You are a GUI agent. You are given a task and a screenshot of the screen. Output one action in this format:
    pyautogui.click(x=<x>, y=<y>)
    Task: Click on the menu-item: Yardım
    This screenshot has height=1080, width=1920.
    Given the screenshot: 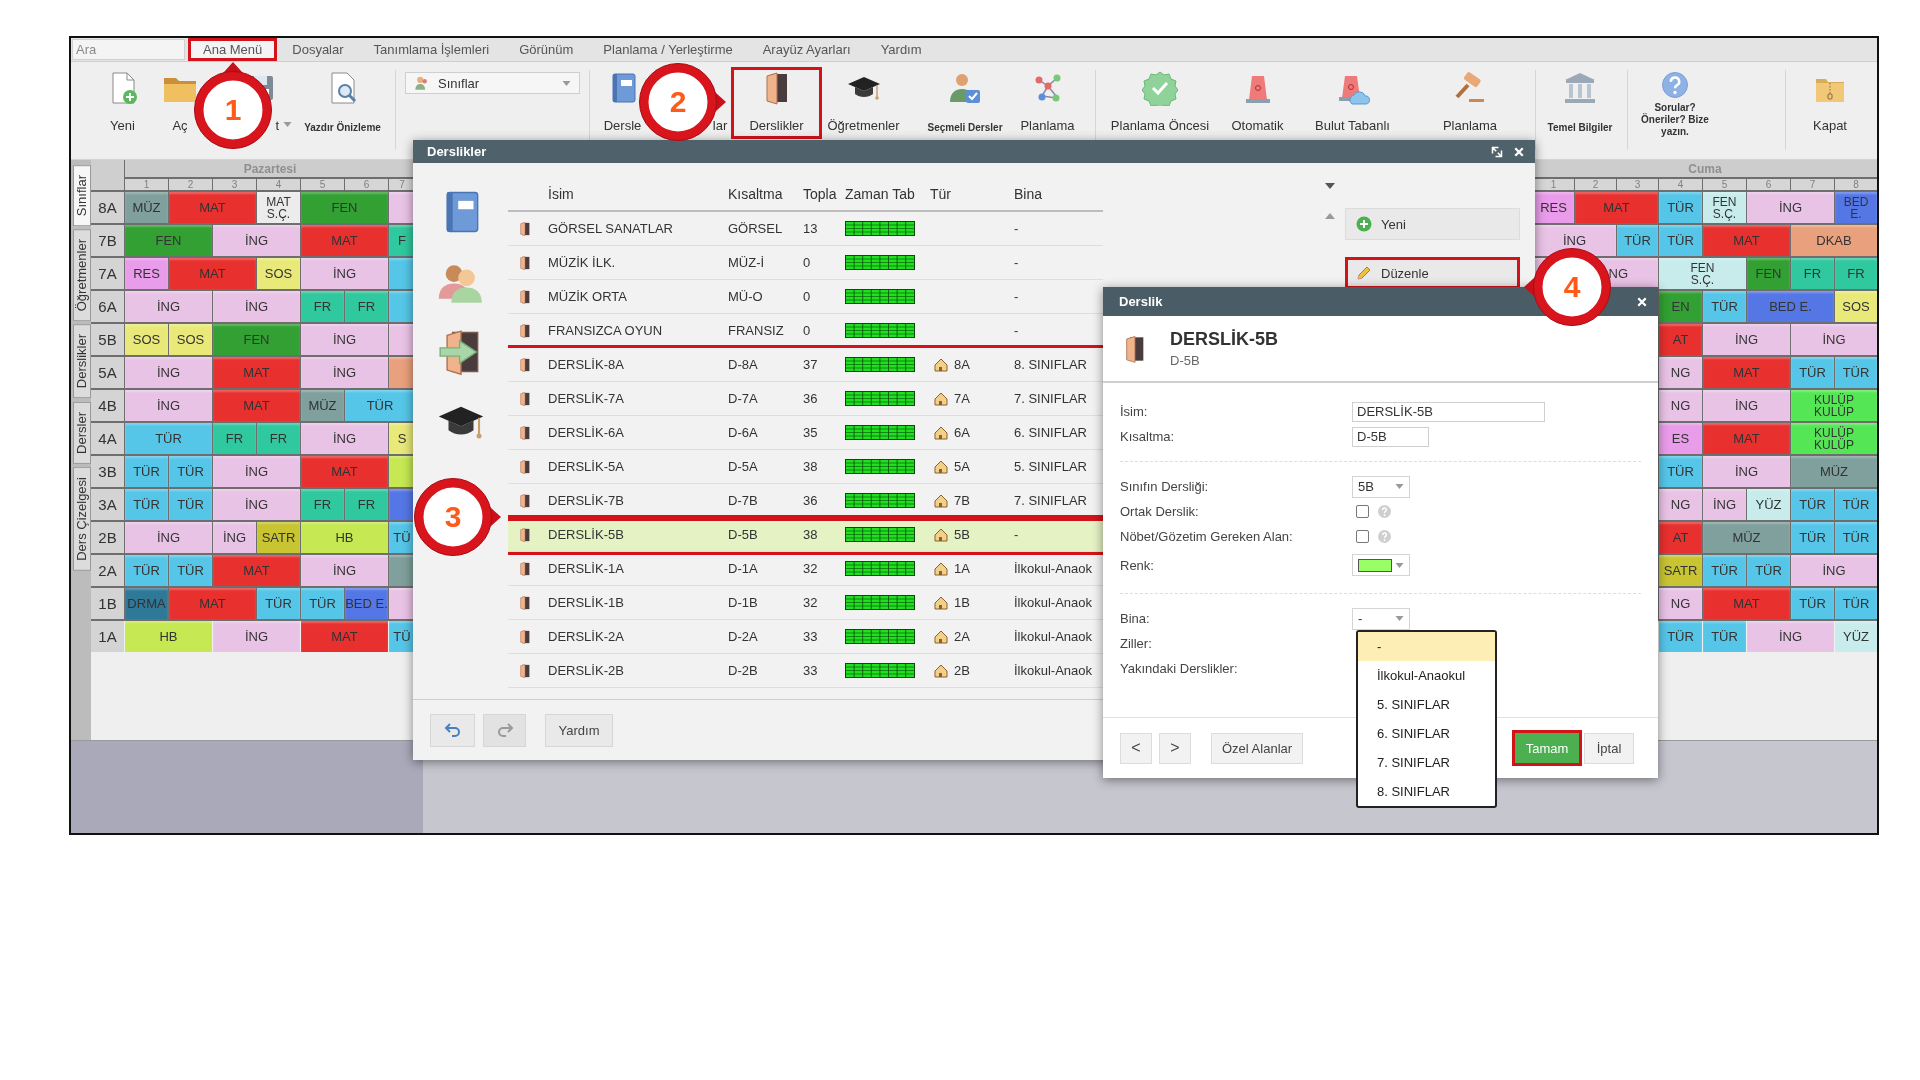 What is the action you would take?
    pyautogui.click(x=901, y=49)
    